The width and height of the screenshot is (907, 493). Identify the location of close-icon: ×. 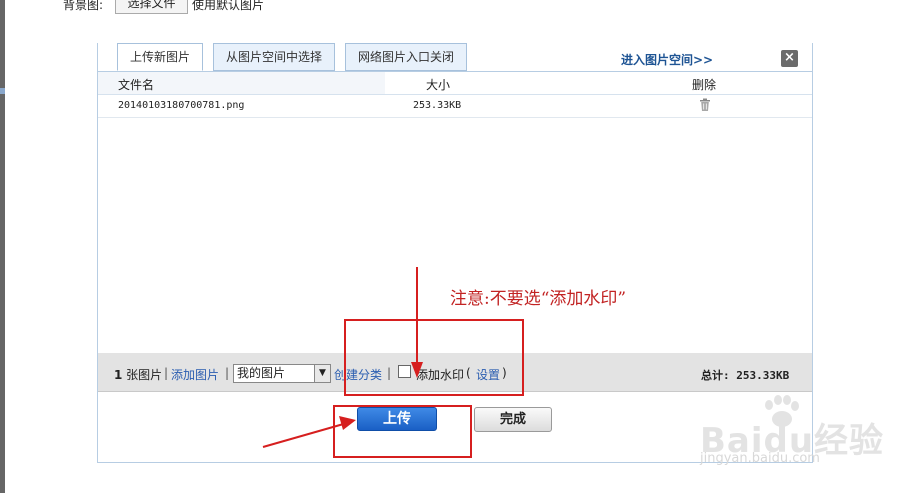
(789, 58).